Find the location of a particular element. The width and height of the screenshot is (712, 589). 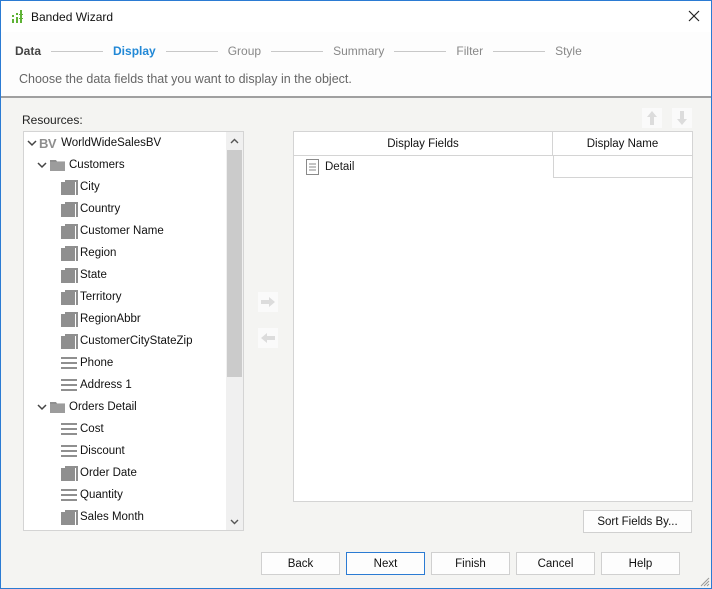

tree-node: Territory is located at coordinates (91, 297).